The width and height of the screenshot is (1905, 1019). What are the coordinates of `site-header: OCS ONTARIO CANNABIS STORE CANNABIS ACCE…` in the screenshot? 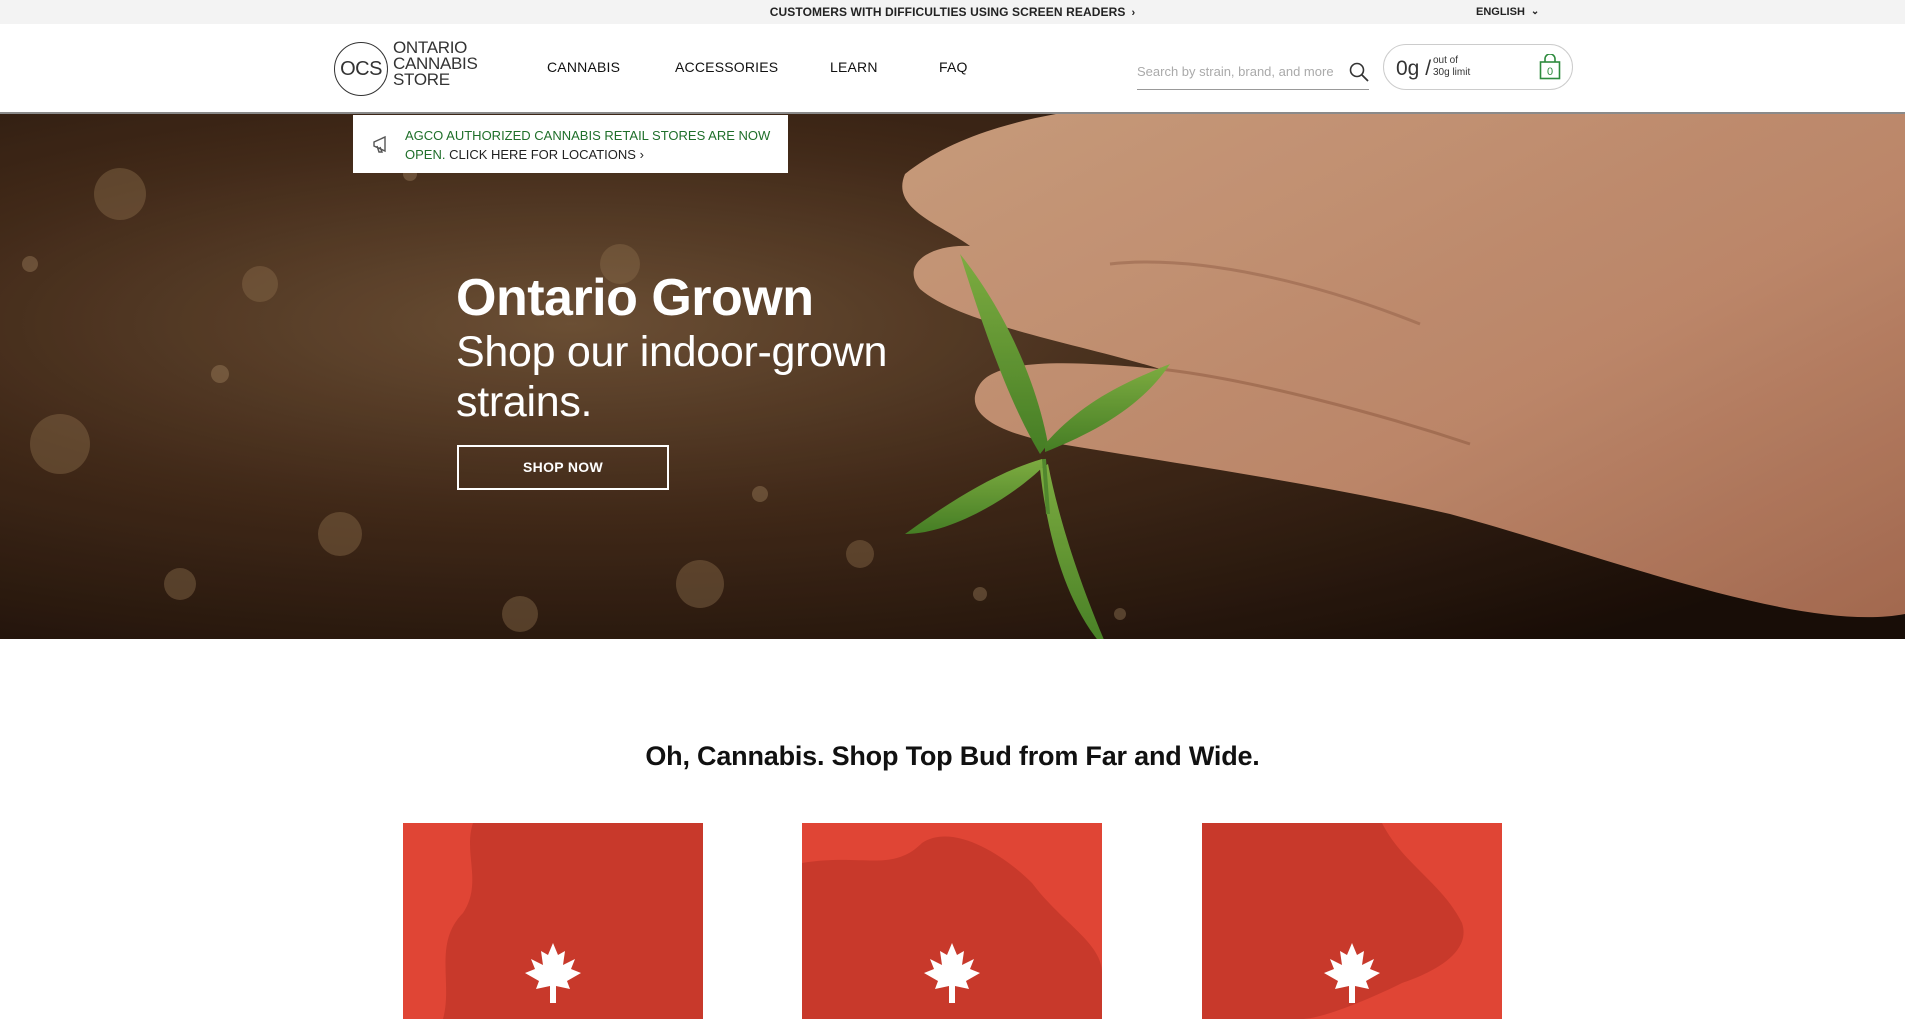 It's located at (952, 69).